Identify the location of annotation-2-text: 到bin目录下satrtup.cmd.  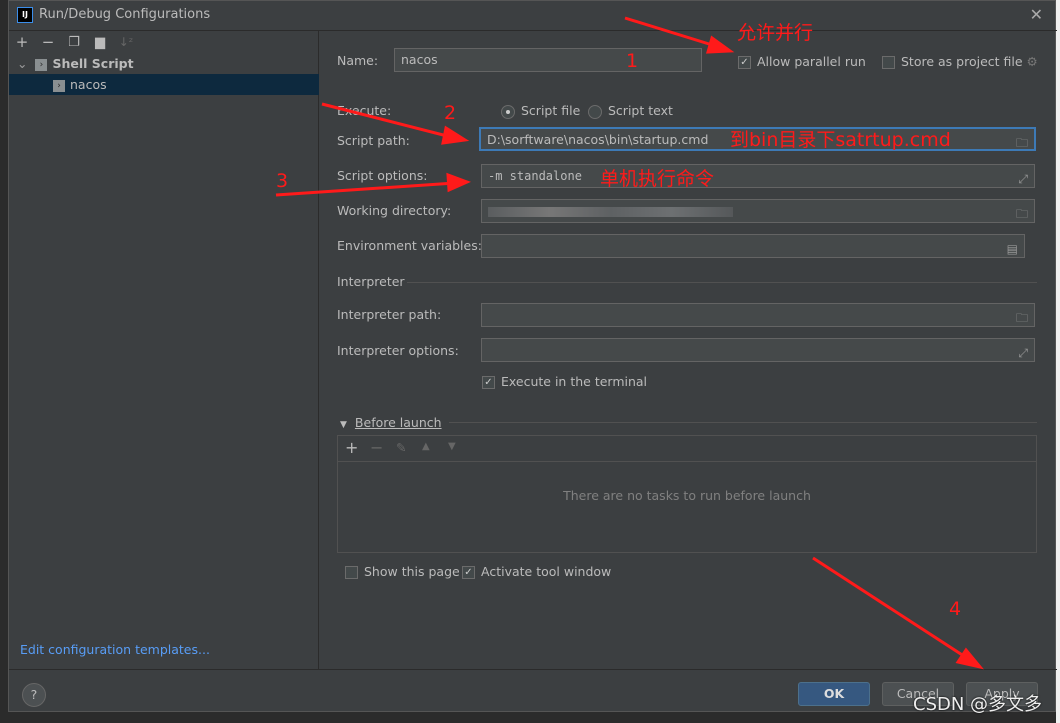
(840, 140).